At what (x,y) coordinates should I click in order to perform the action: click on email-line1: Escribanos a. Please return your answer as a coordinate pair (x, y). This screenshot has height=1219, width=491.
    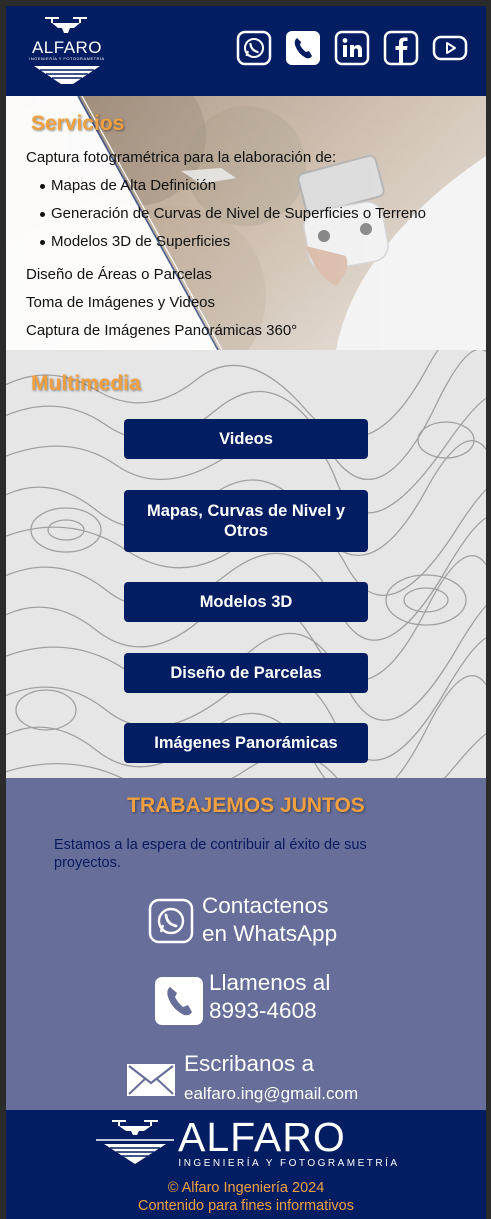
    Looking at the image, I should click on (249, 1063).